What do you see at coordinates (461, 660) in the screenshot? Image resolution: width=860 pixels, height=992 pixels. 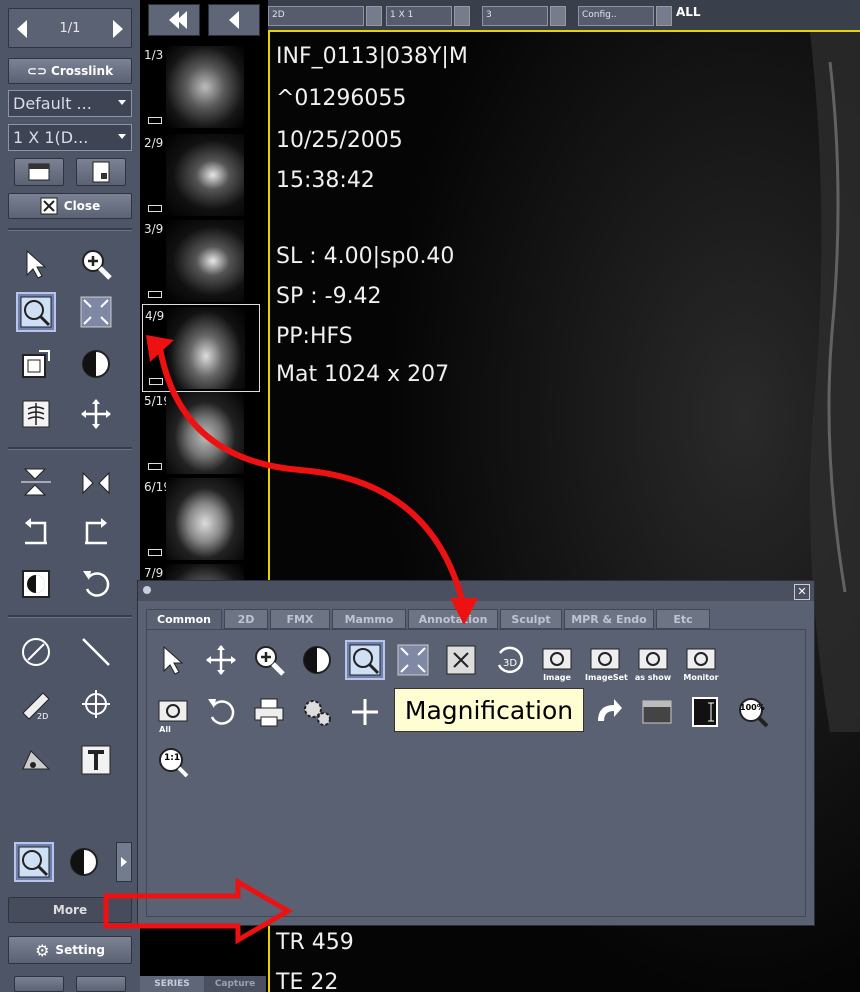 I see `cut-tool` at bounding box center [461, 660].